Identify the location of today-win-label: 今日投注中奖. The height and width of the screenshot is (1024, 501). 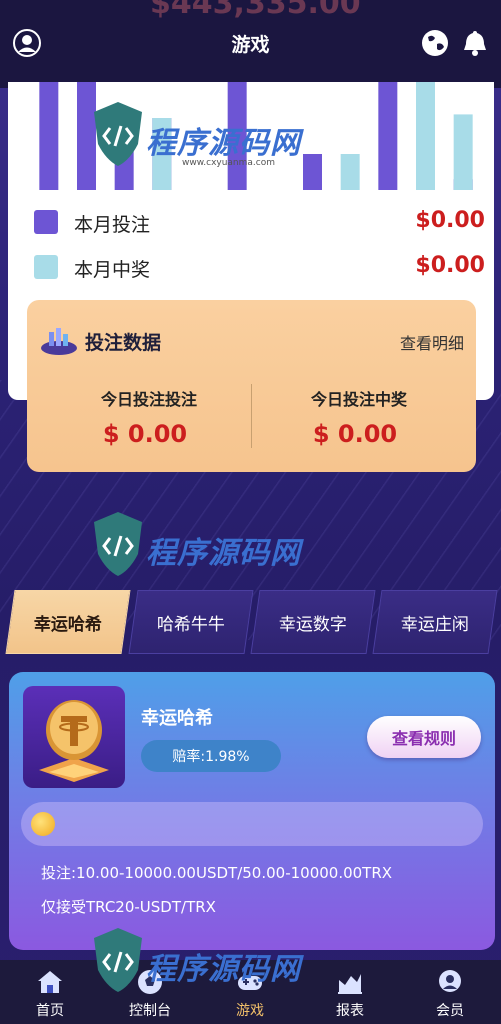
(358, 399).